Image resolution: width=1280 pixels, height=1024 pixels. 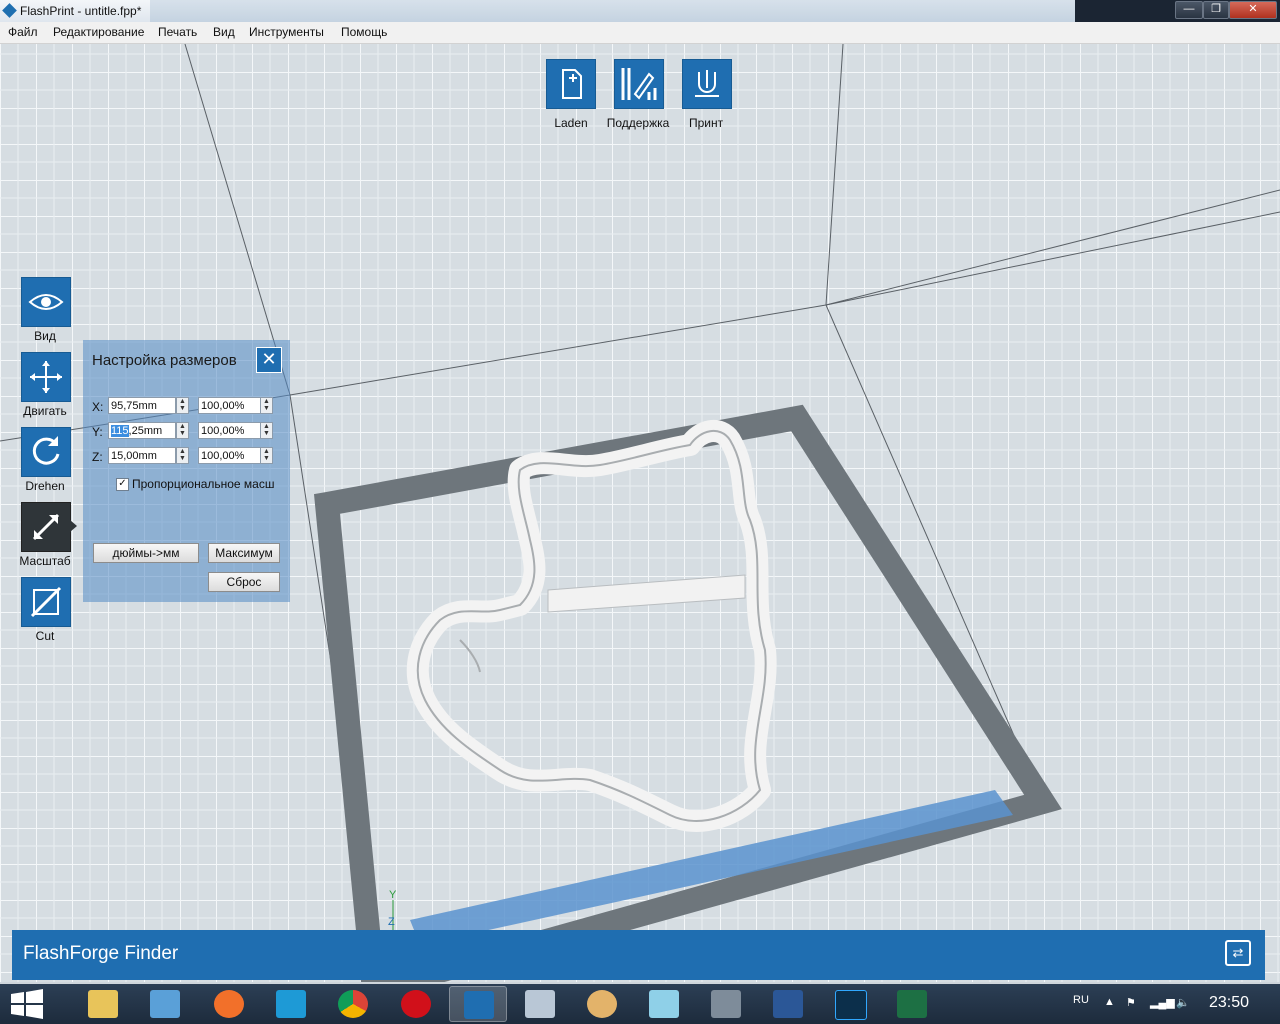 I want to click on taskbar-calculator, so click(x=540, y=1004).